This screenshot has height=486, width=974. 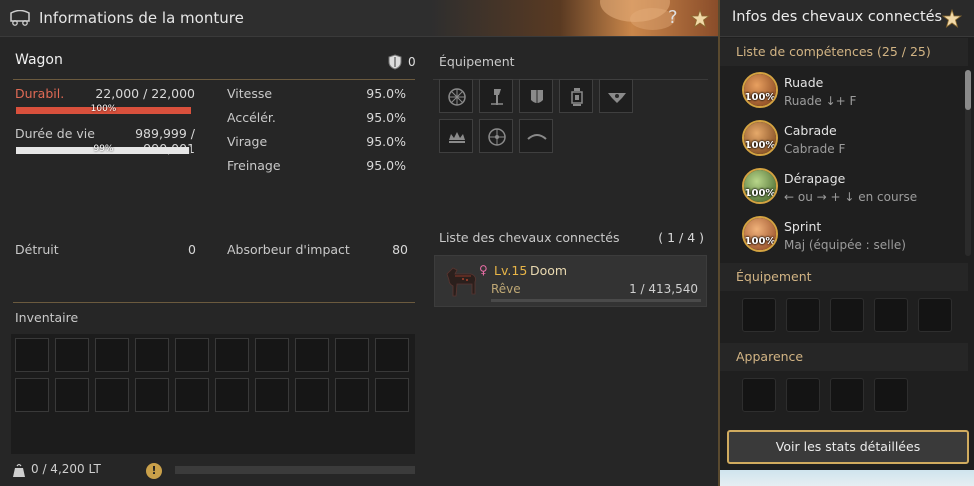 What do you see at coordinates (760, 234) in the screenshot?
I see `skill-sprint-icon: 100%` at bounding box center [760, 234].